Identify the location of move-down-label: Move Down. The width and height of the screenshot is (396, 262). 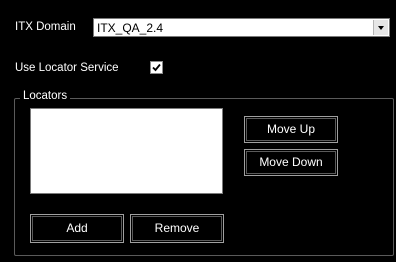
(291, 162).